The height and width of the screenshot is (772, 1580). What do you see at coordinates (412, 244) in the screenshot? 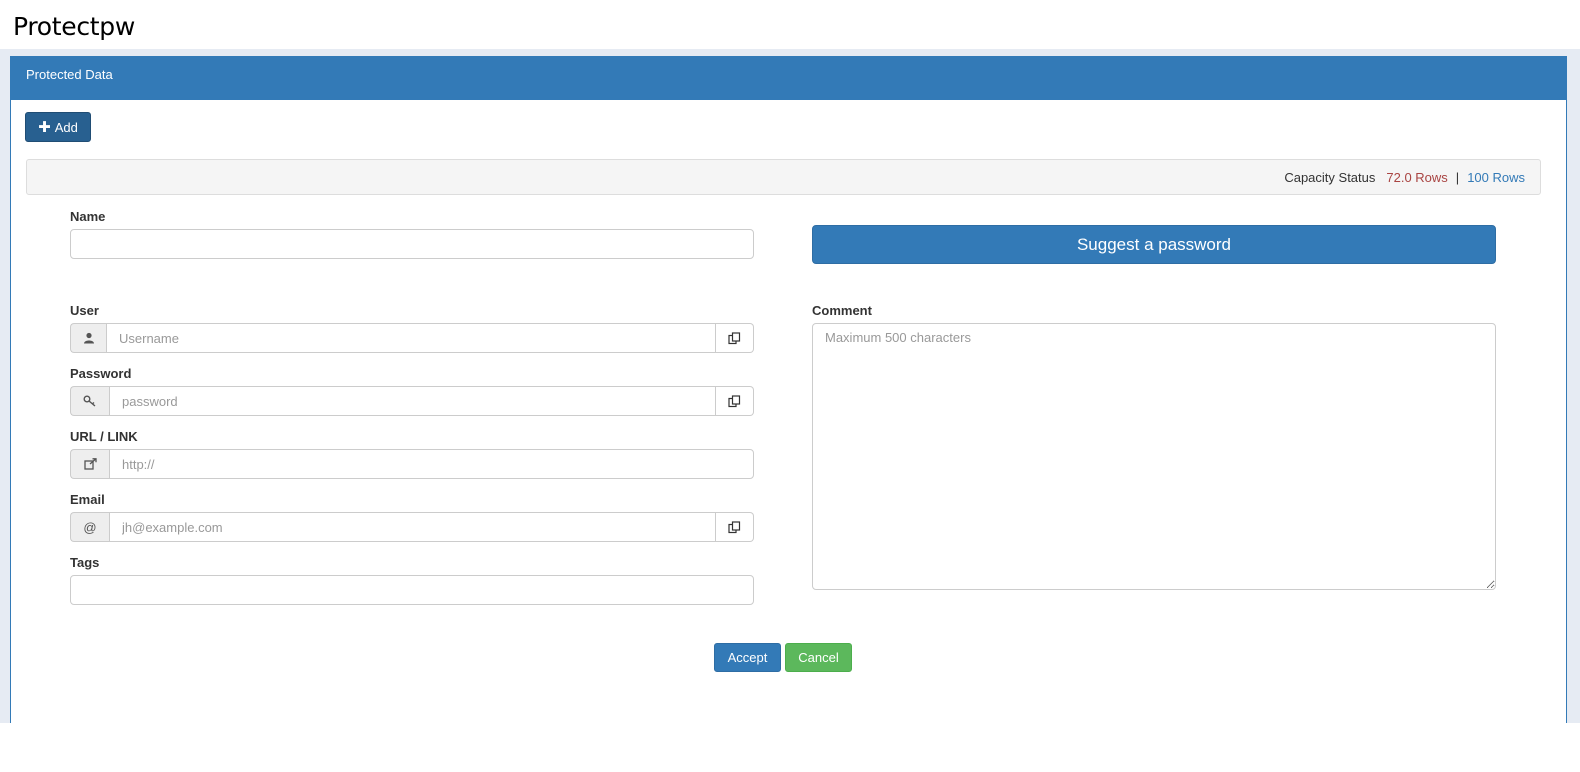
I see `name-input` at bounding box center [412, 244].